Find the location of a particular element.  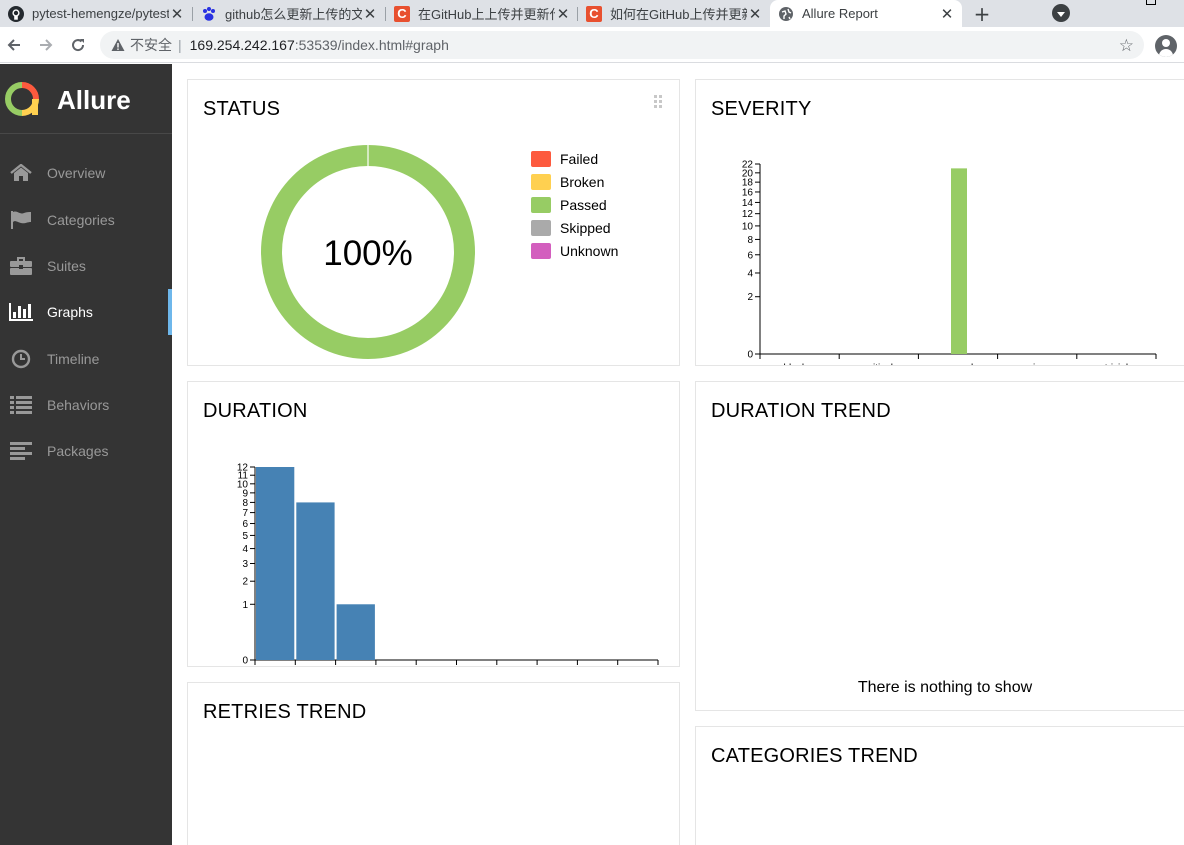

reload-icon is located at coordinates (78, 45).